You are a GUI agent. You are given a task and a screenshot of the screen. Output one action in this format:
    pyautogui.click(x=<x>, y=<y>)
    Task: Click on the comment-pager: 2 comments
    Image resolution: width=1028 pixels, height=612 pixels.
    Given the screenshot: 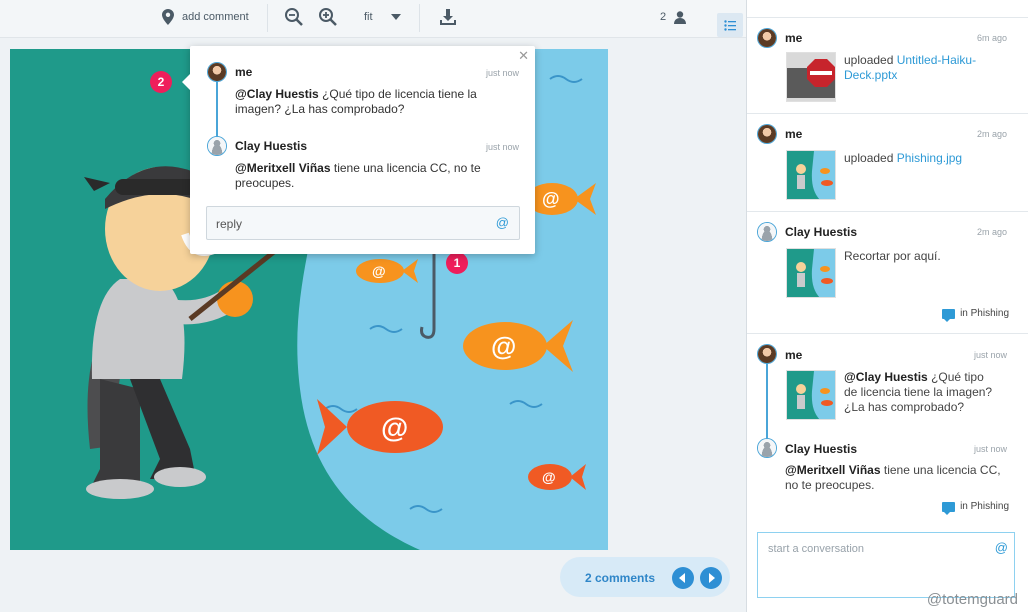 What is the action you would take?
    pyautogui.click(x=645, y=577)
    